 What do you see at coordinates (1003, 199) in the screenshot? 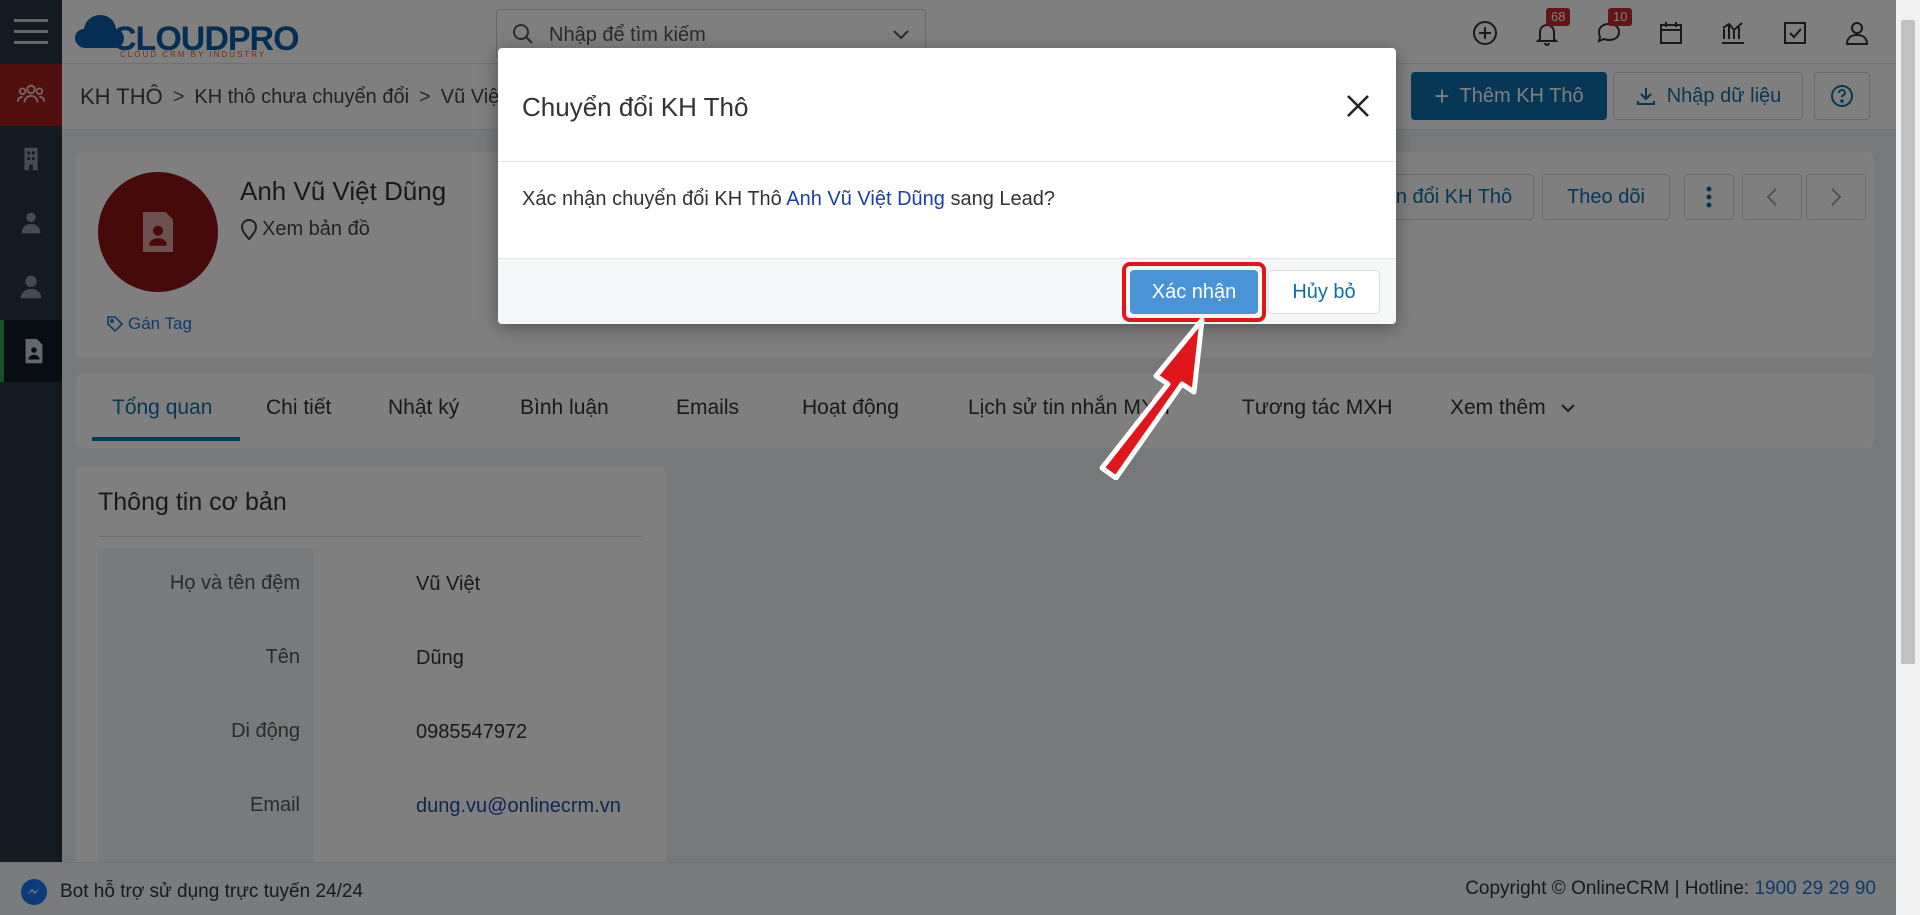
I see `dialog-message-suffix: sang Lead?` at bounding box center [1003, 199].